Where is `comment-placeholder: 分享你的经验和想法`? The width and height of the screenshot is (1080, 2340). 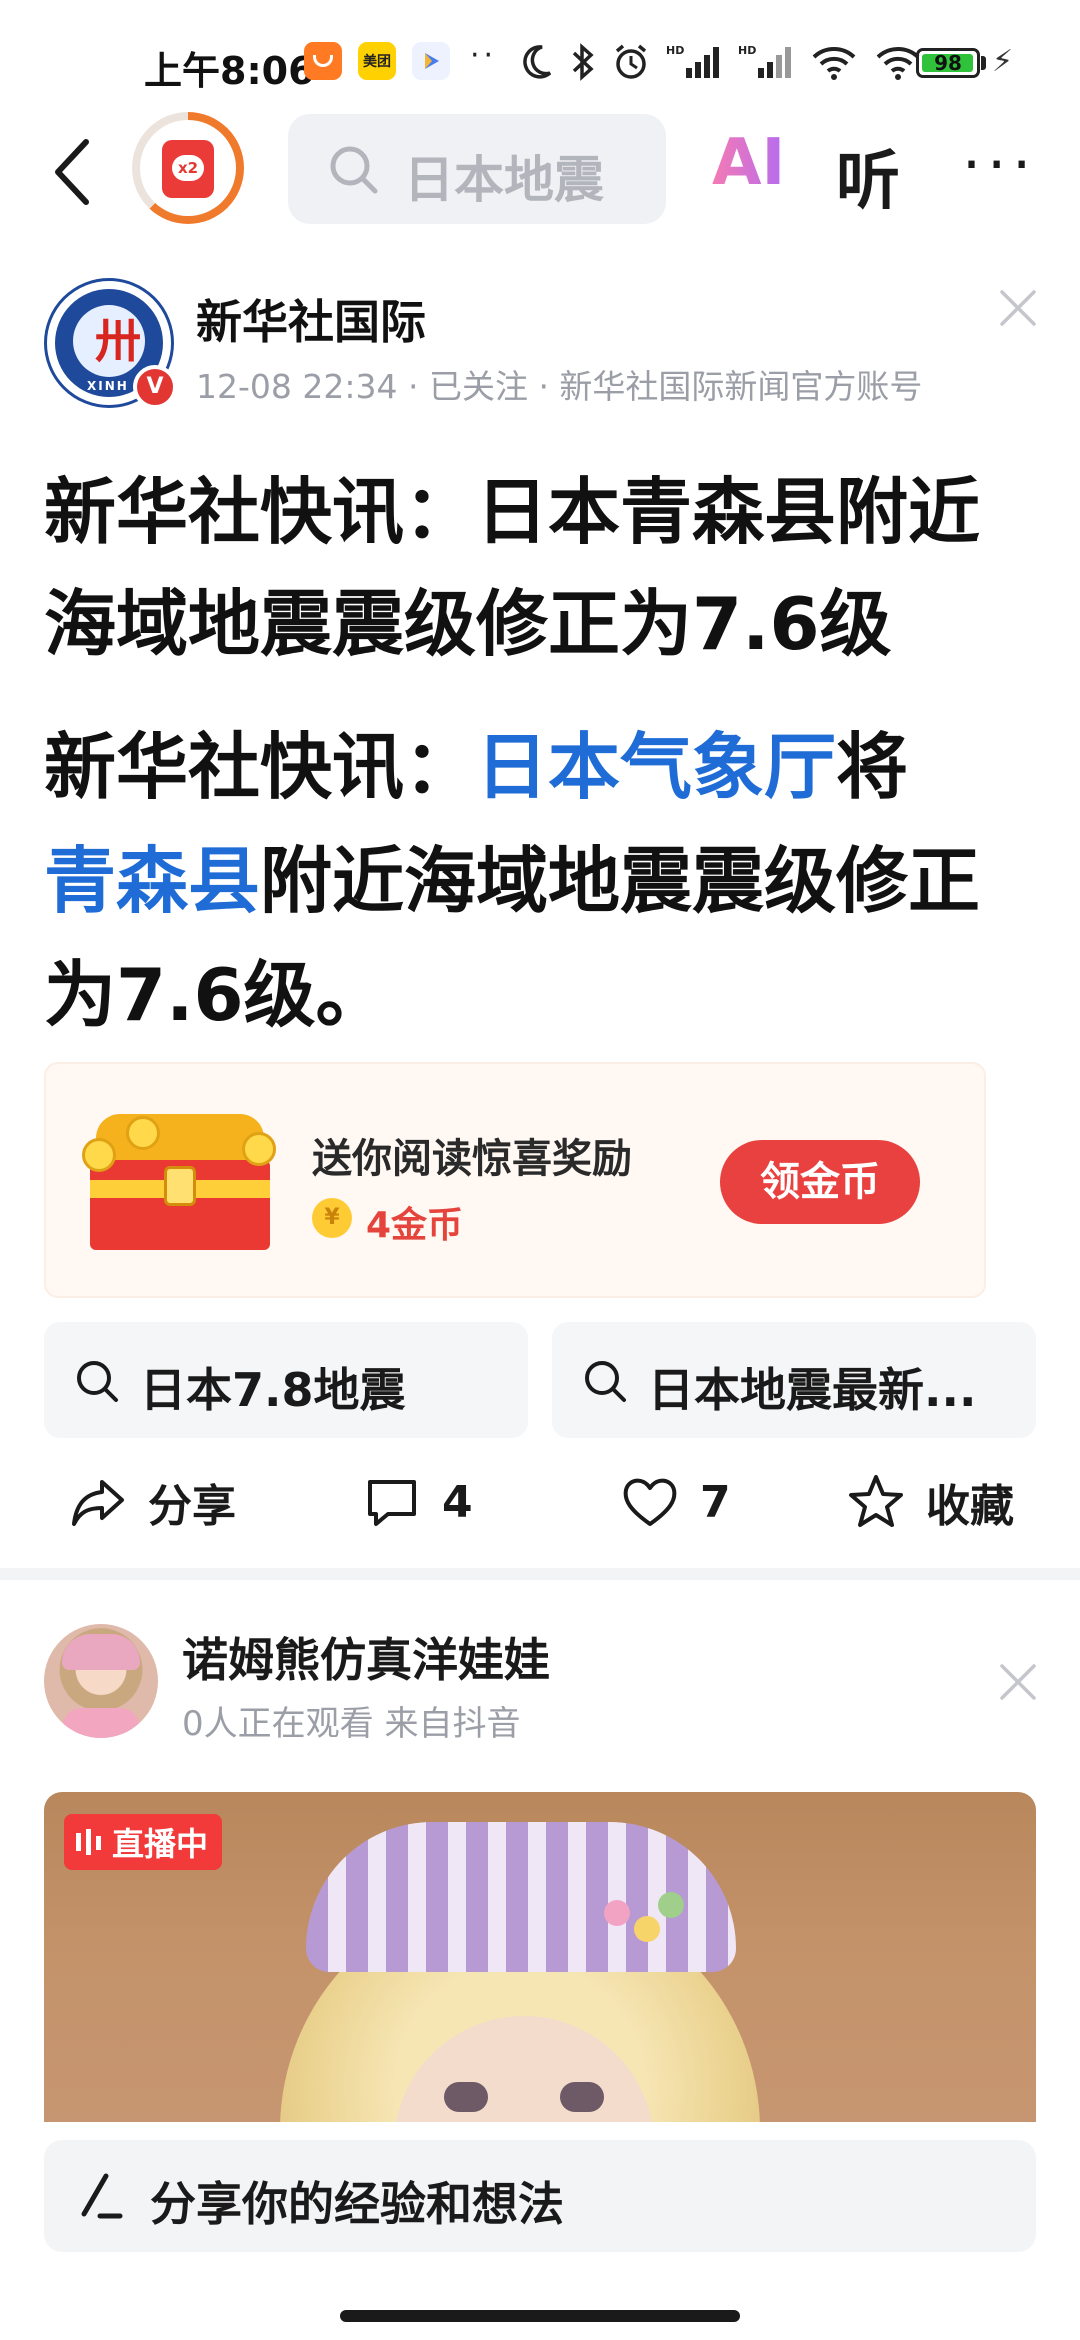 comment-placeholder: 分享你的经验和想法 is located at coordinates (357, 2204).